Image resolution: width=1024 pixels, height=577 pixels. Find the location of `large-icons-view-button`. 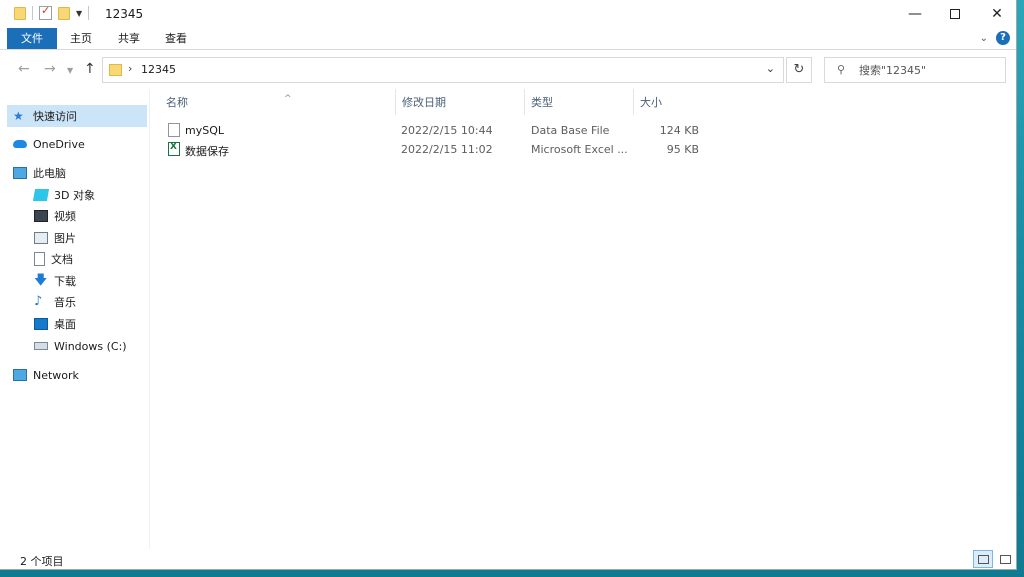

large-icons-view-button is located at coordinates (1005, 559).